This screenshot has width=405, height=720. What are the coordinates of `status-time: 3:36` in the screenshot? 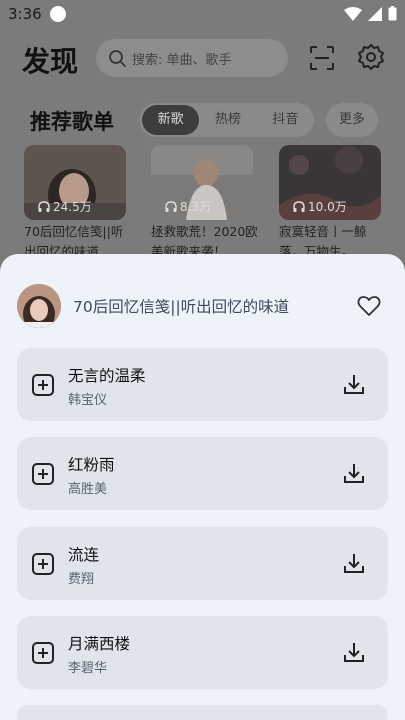 It's located at (25, 14).